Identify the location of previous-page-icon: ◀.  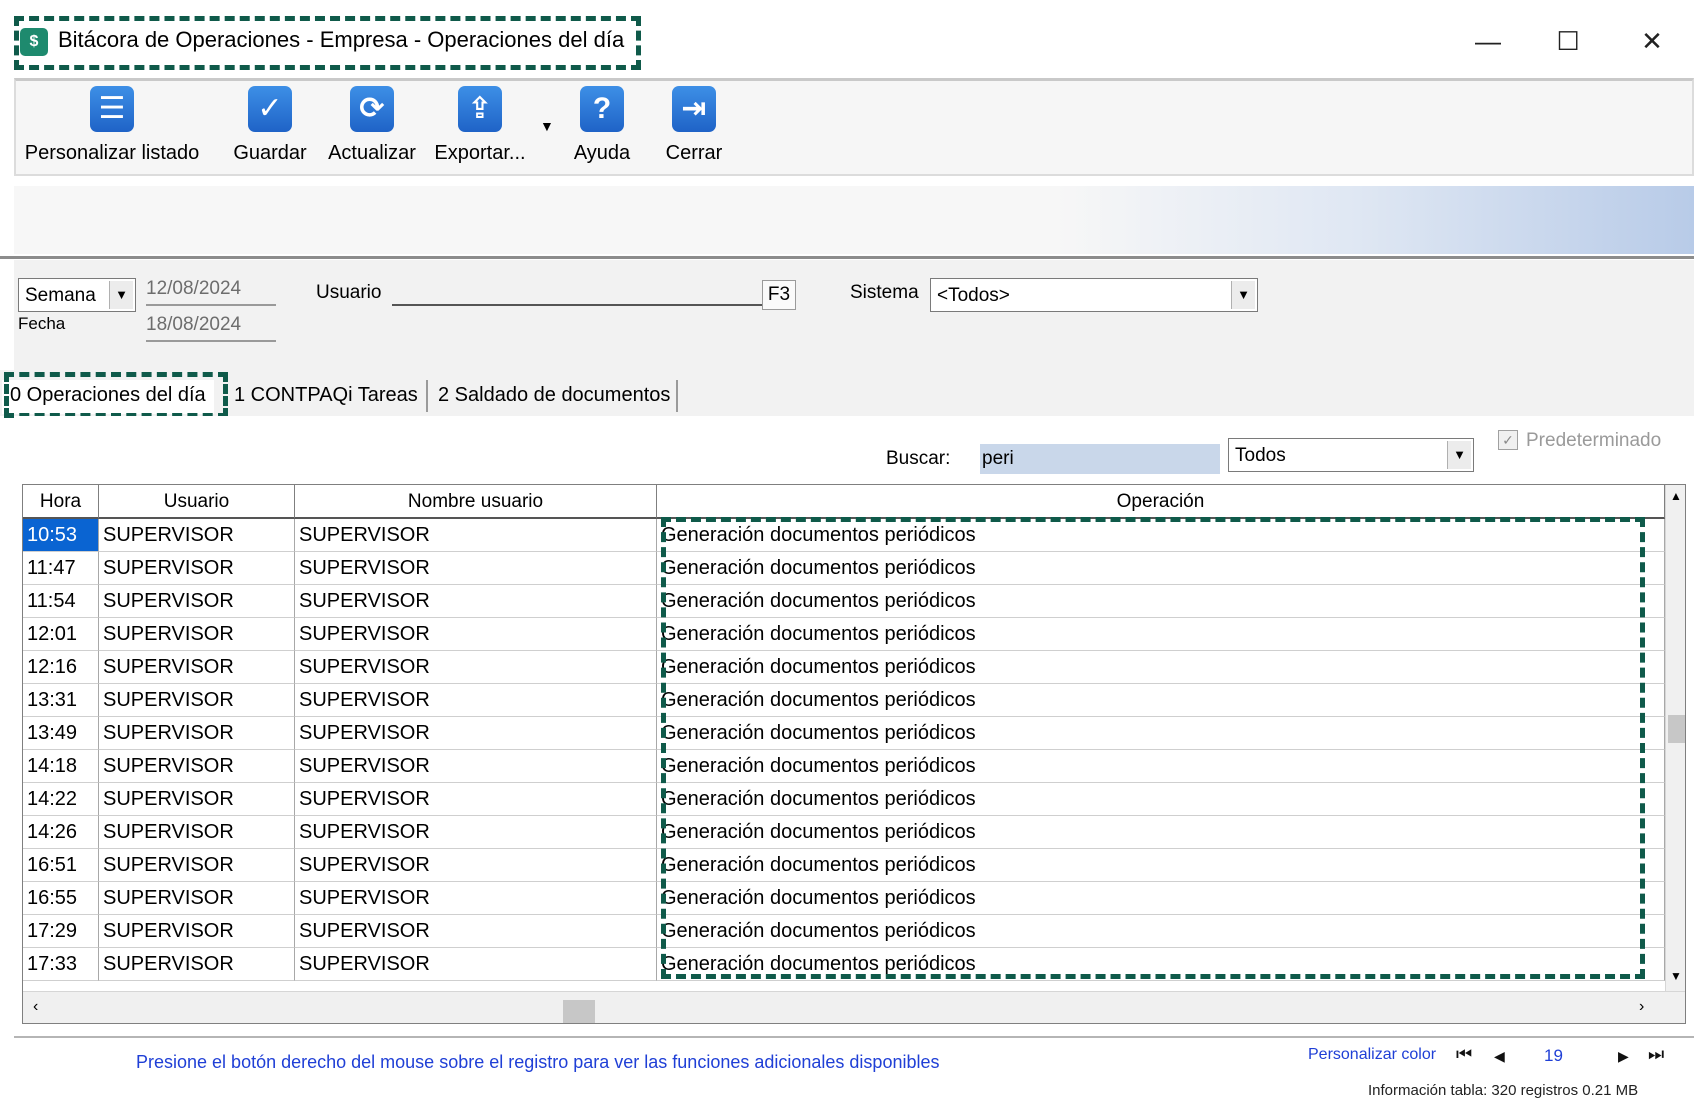
(1499, 1056).